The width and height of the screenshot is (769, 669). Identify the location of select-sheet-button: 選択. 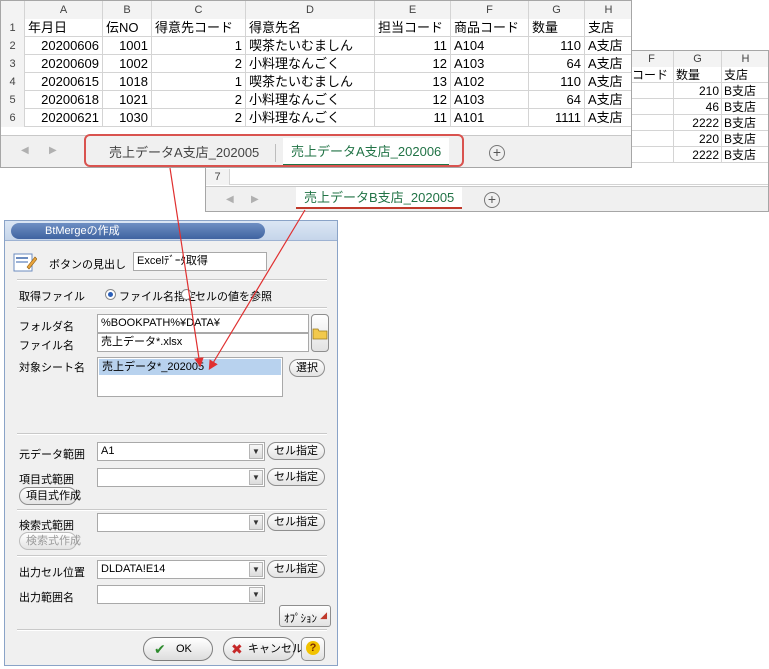
(307, 368).